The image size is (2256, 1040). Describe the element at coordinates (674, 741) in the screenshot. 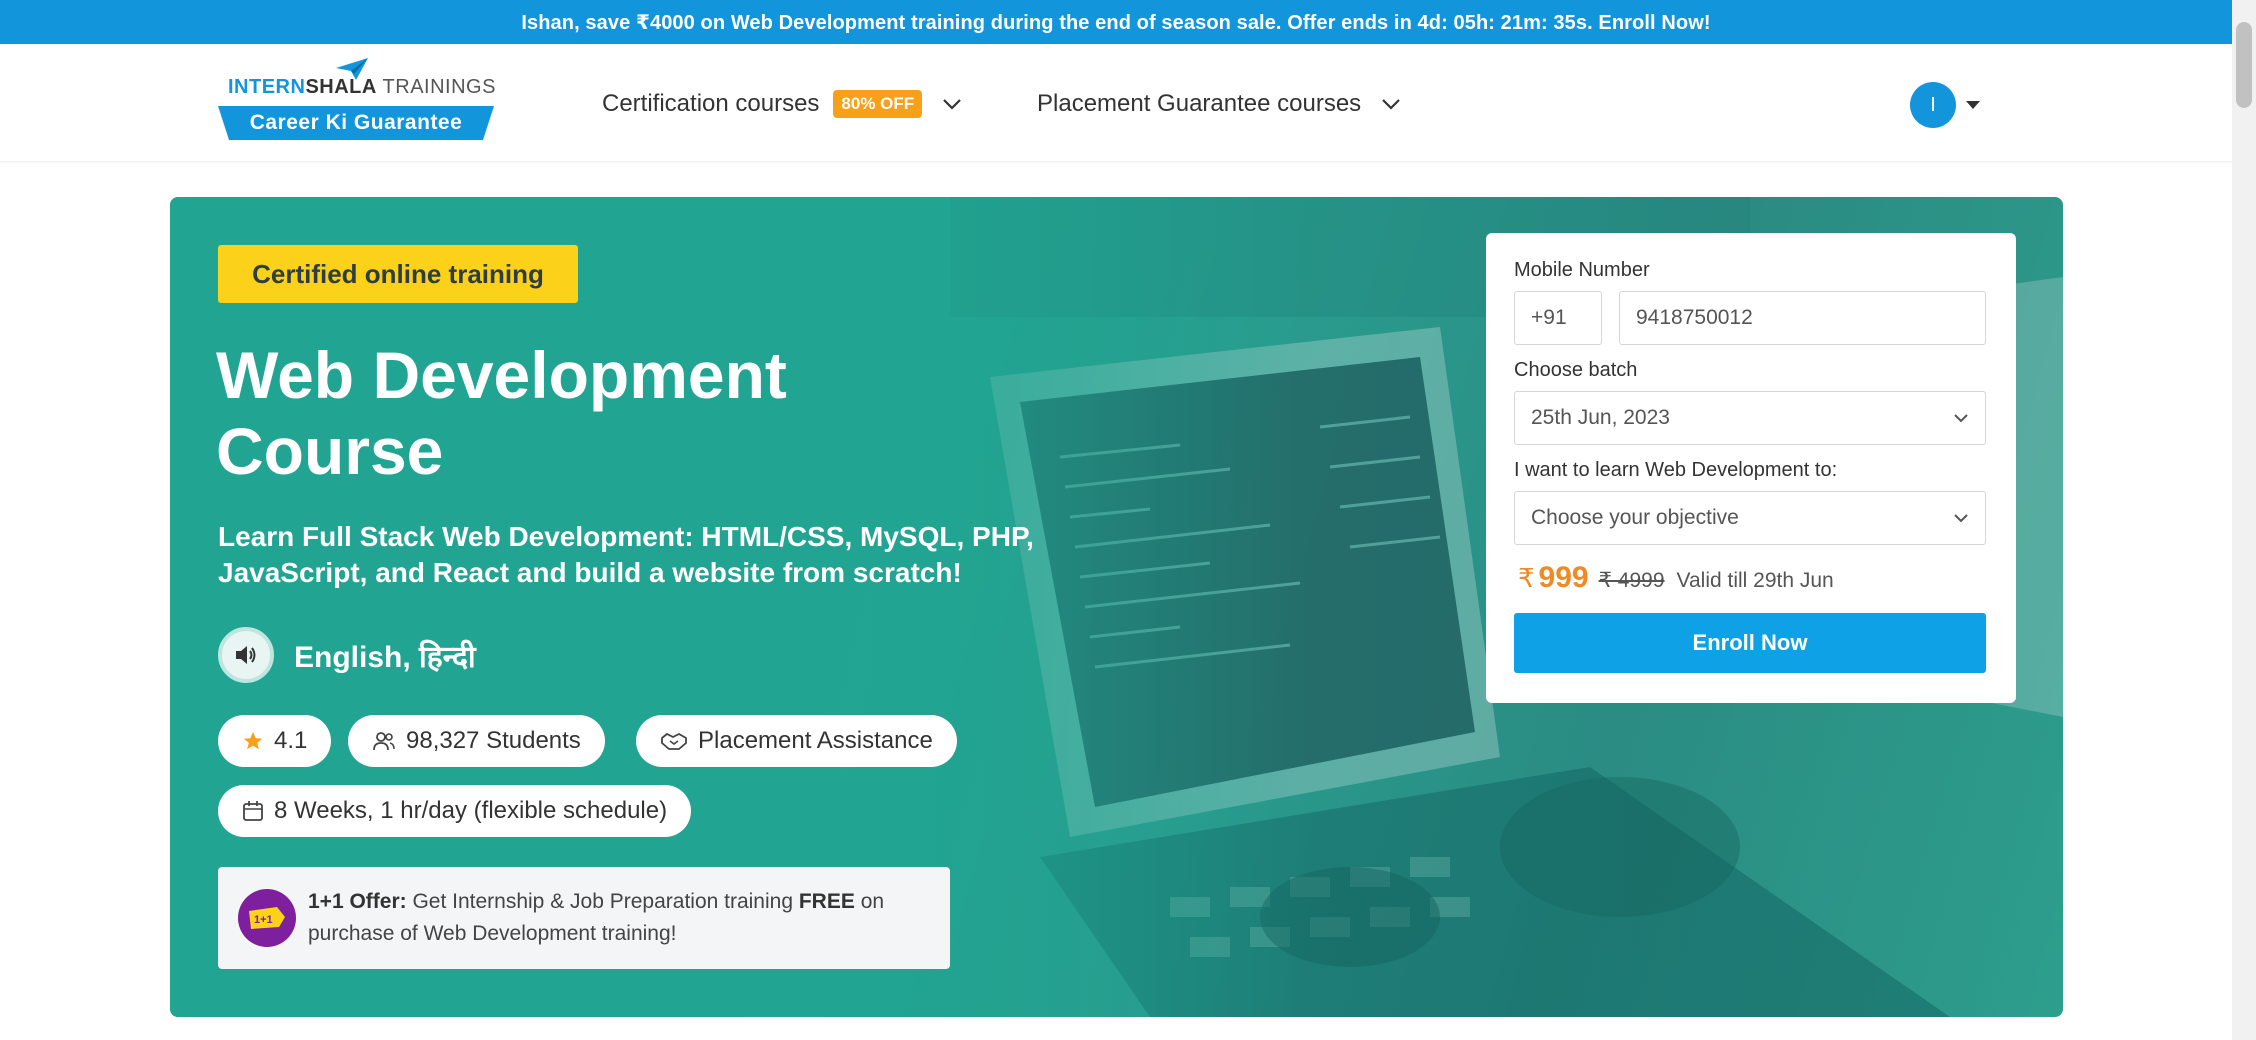

I see `handshake-icon` at that location.